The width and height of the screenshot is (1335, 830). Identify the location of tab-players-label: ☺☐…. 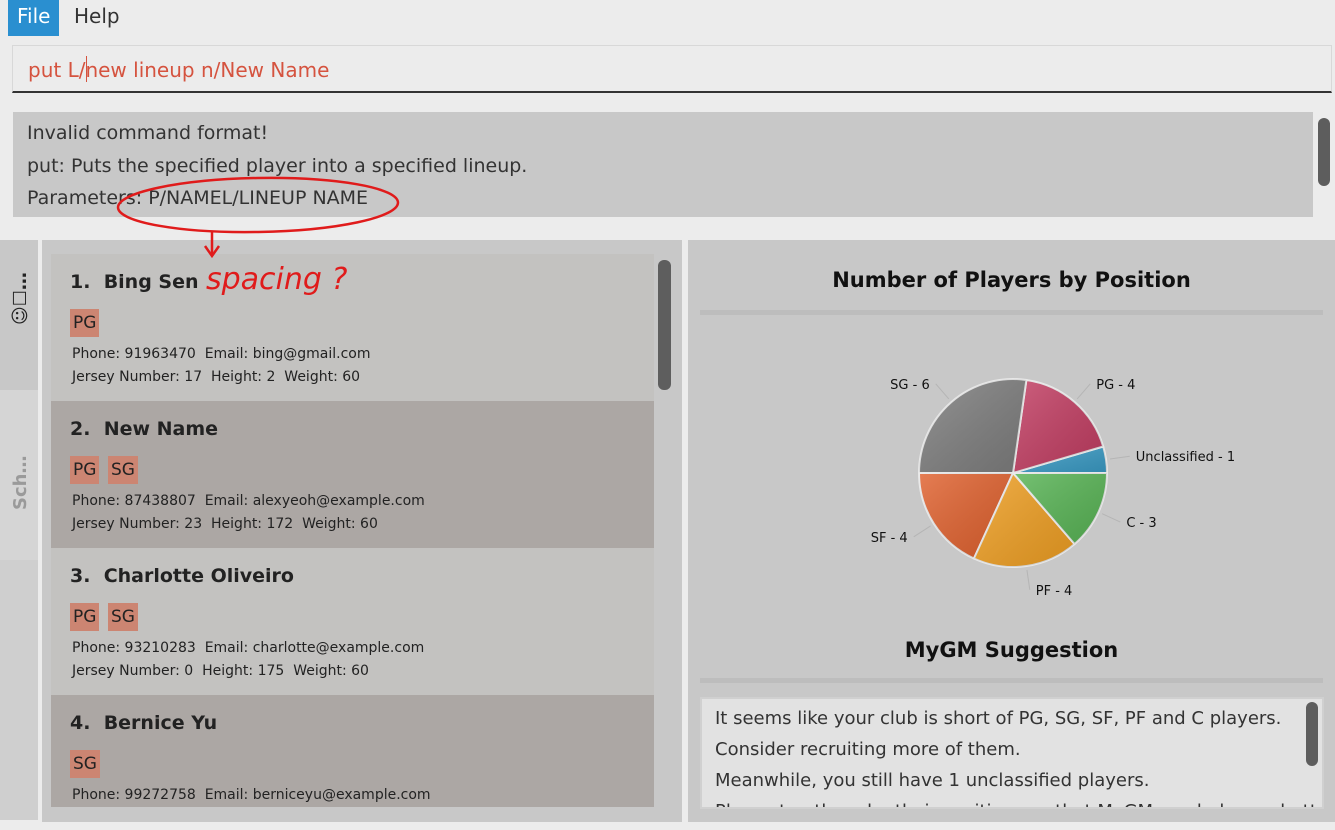
(20, 298).